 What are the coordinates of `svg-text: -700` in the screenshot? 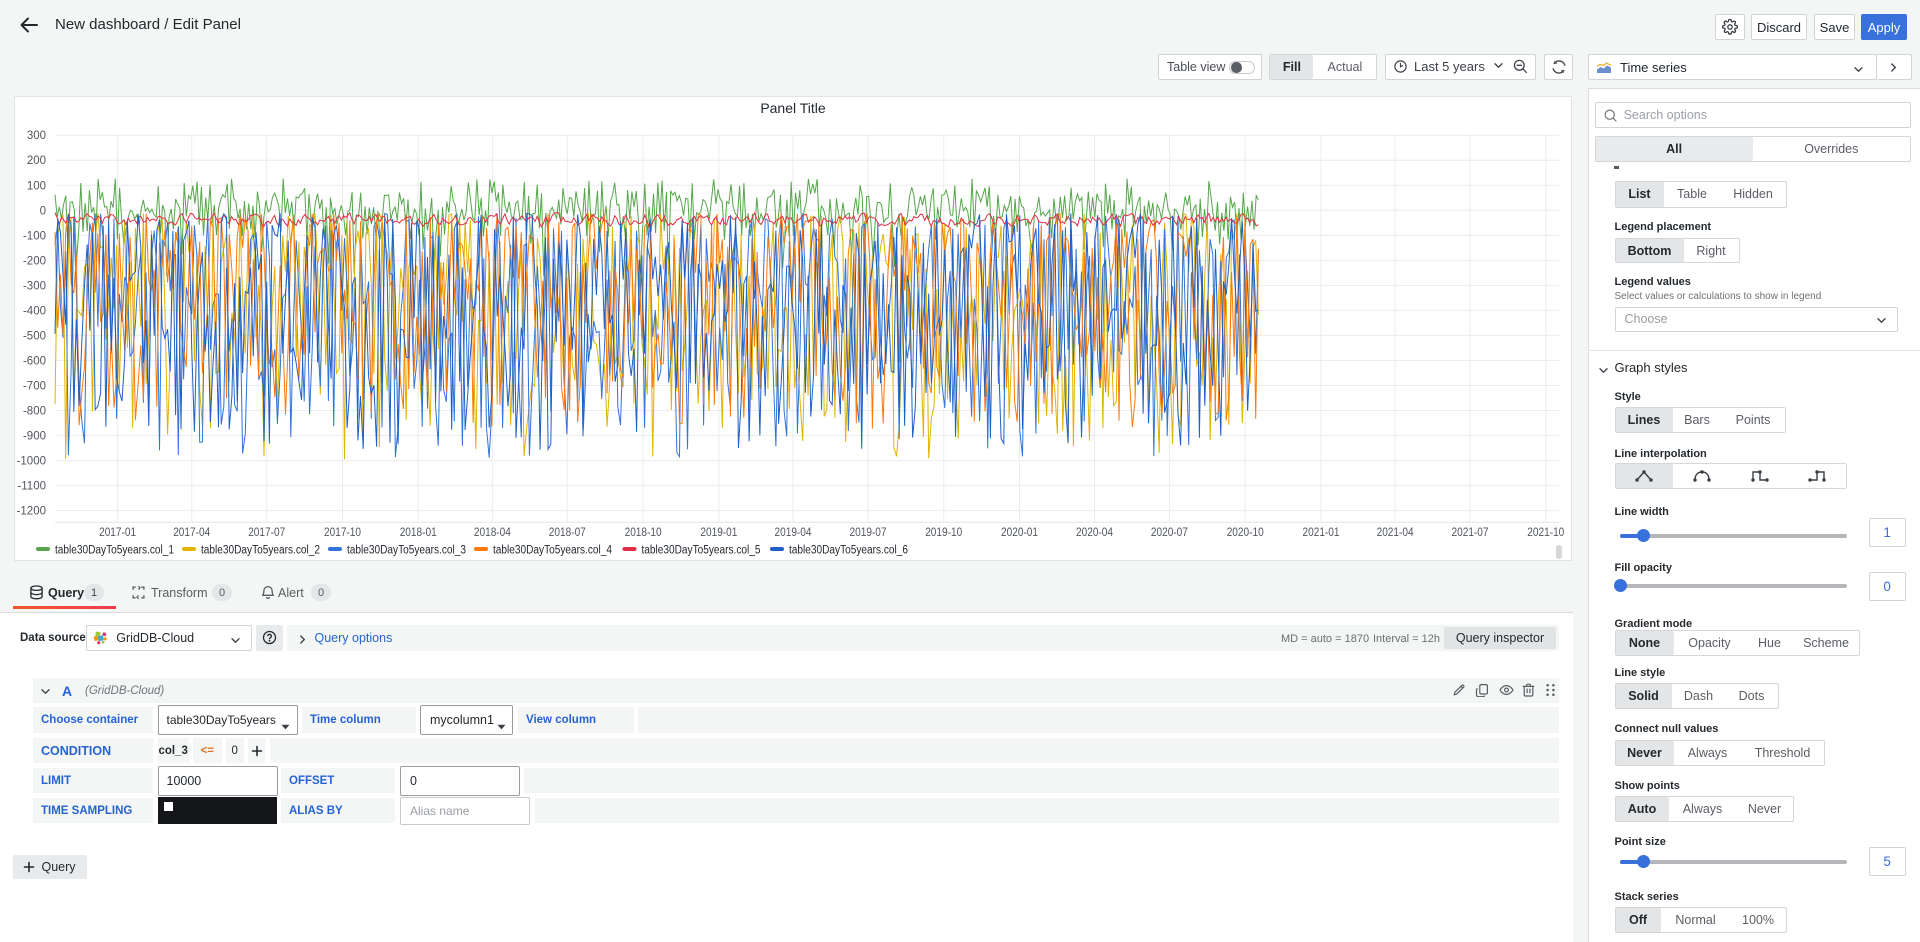 It's located at (34, 387).